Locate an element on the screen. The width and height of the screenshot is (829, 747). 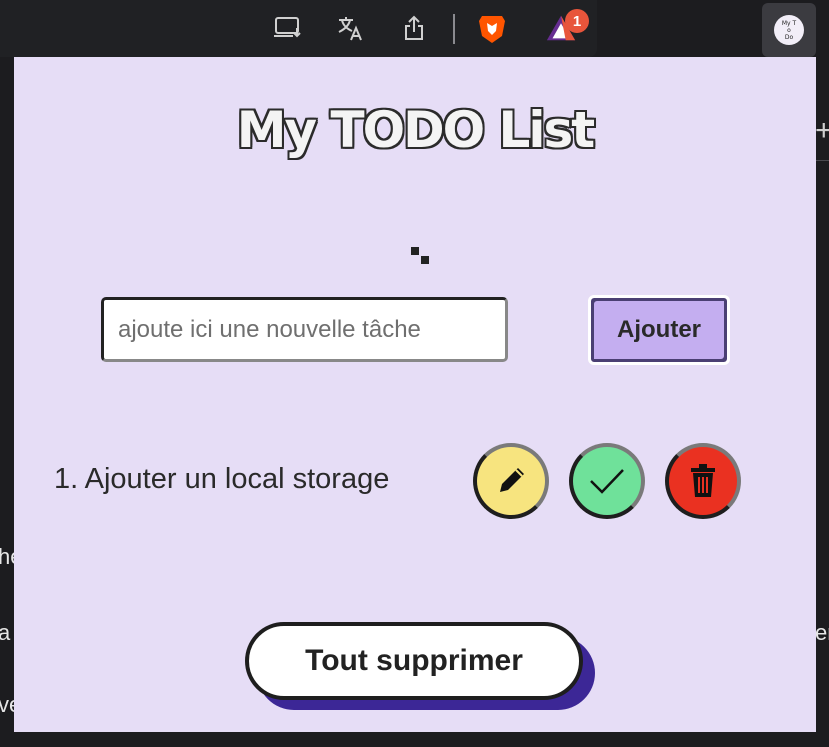
check-icon is located at coordinates (607, 481).